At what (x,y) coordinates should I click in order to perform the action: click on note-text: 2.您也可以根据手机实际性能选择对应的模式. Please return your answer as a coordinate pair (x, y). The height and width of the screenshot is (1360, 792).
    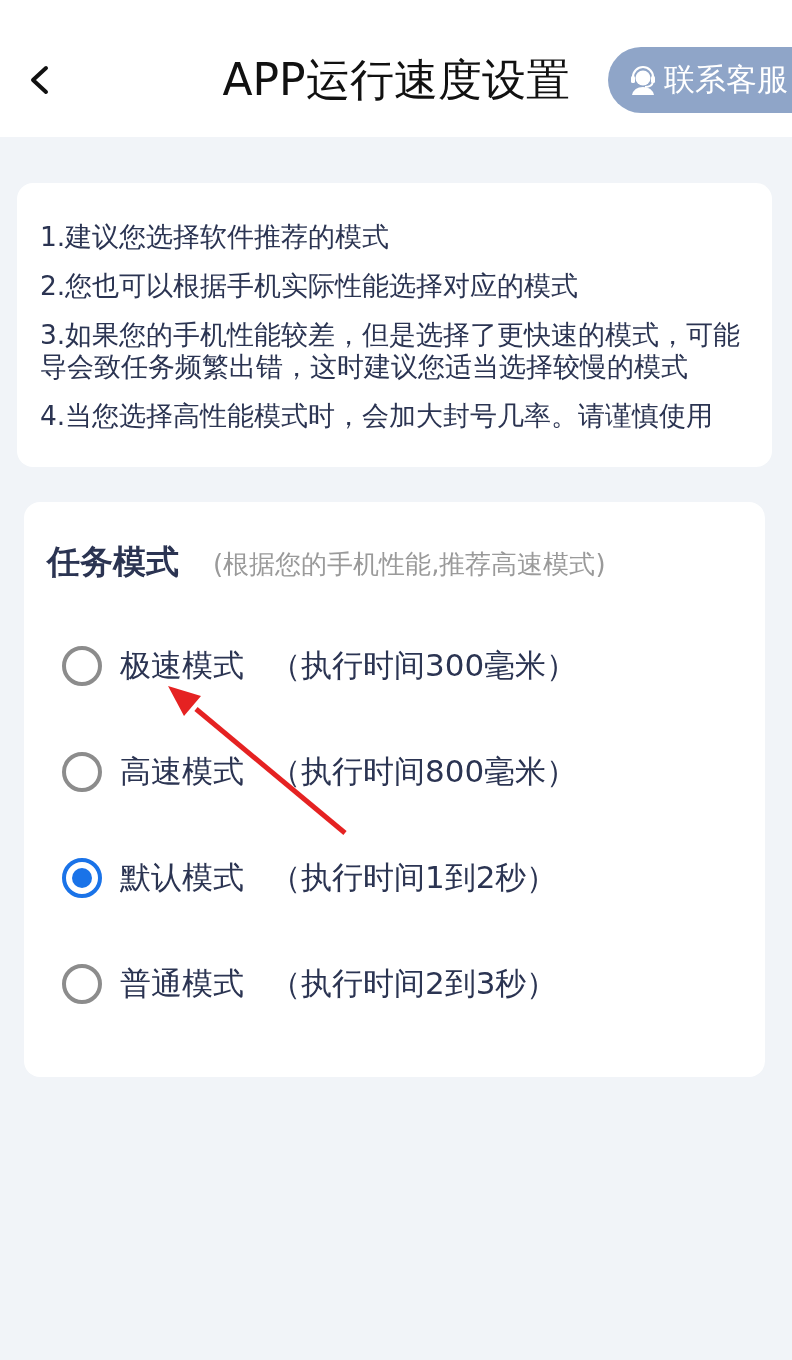
    Looking at the image, I should click on (310, 286).